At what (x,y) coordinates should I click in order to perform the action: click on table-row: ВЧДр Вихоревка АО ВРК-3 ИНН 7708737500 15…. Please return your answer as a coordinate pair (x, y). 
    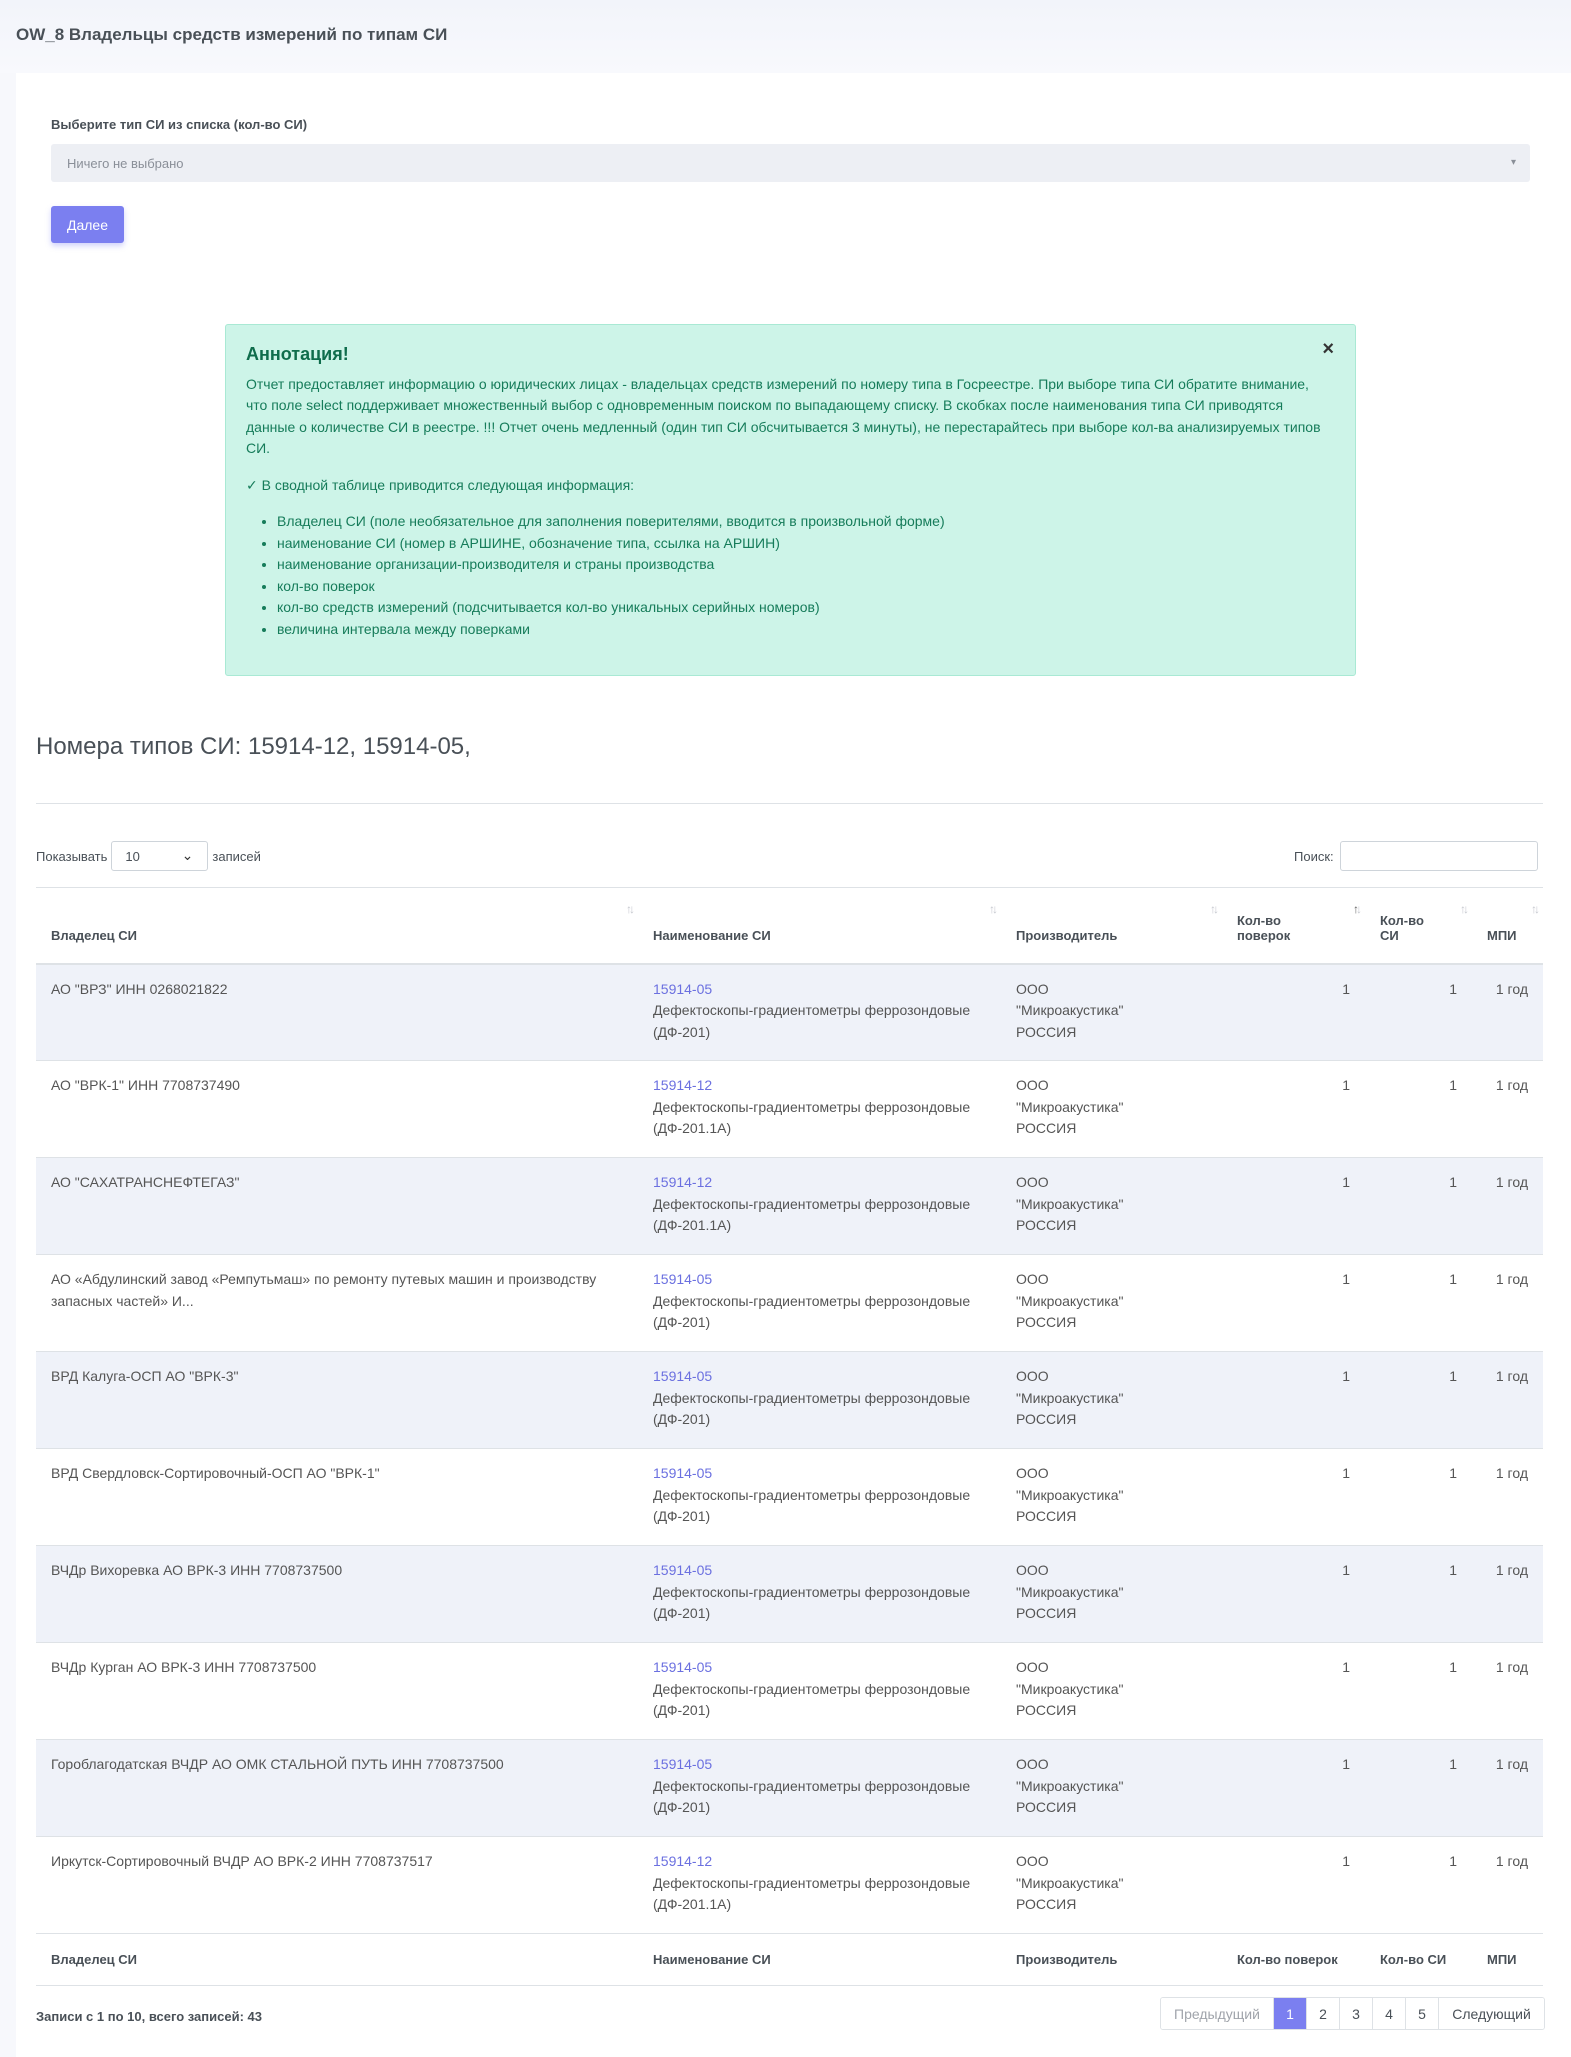
    Looking at the image, I should click on (789, 1594).